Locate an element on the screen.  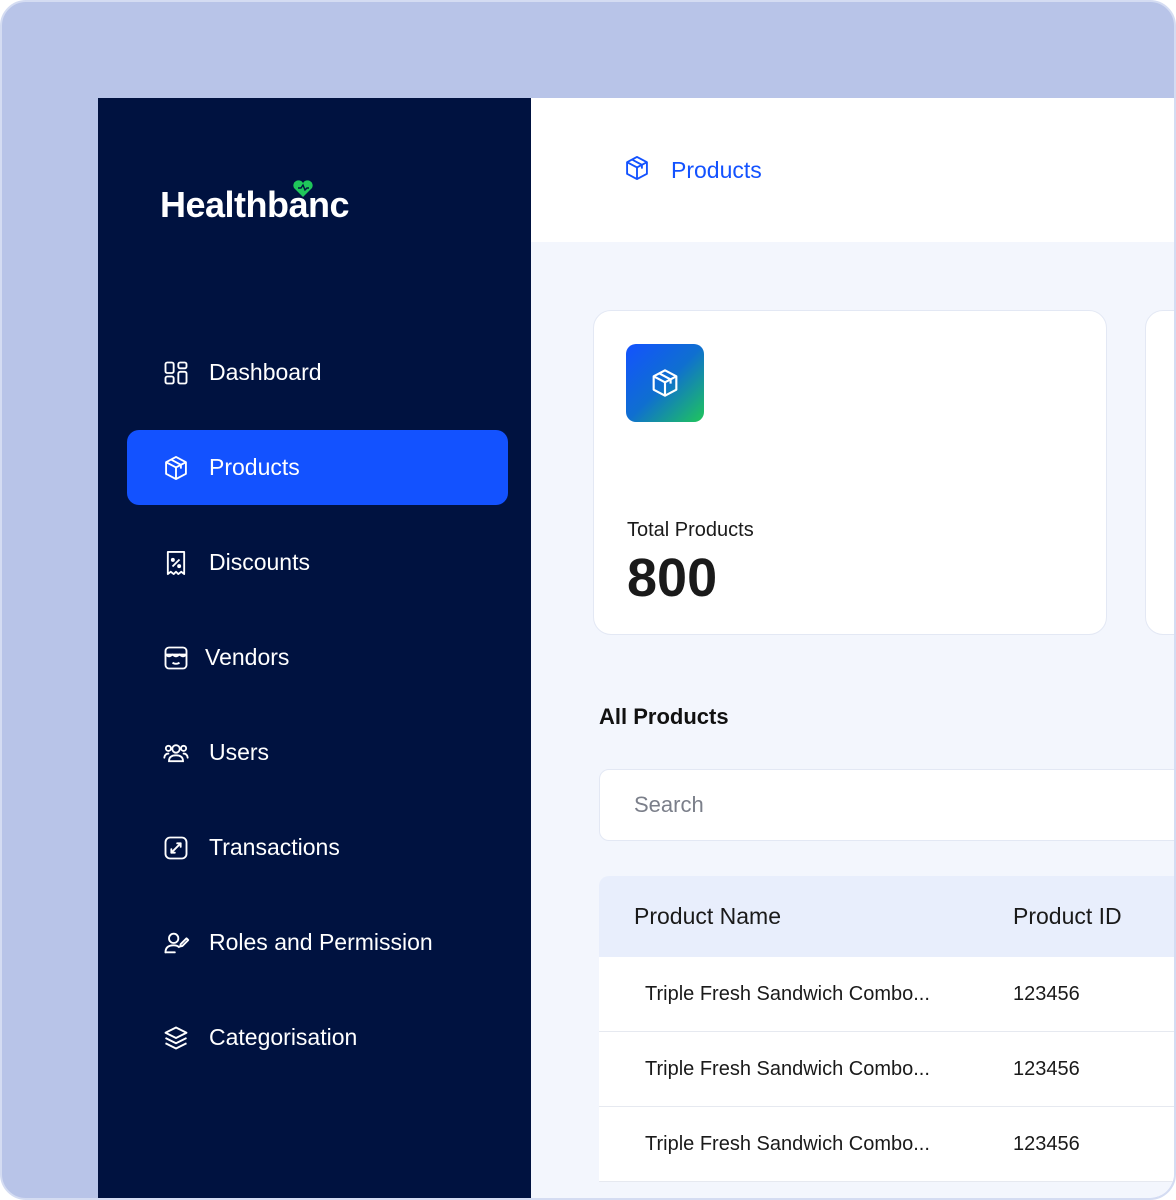
sidebar-item-dashboard: Dashboard is located at coordinates (317, 372).